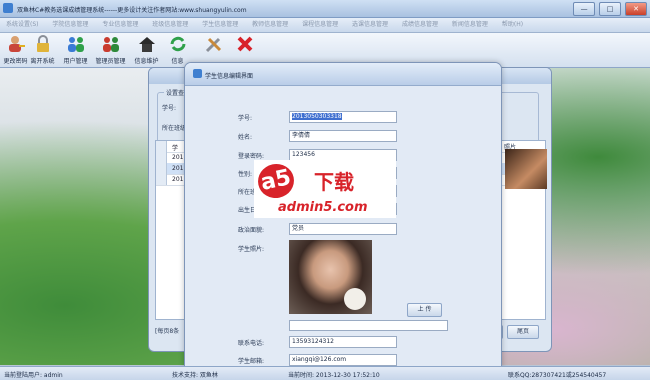 This screenshot has height=380, width=650. I want to click on menu-major: 专业信息管理, so click(120, 25).